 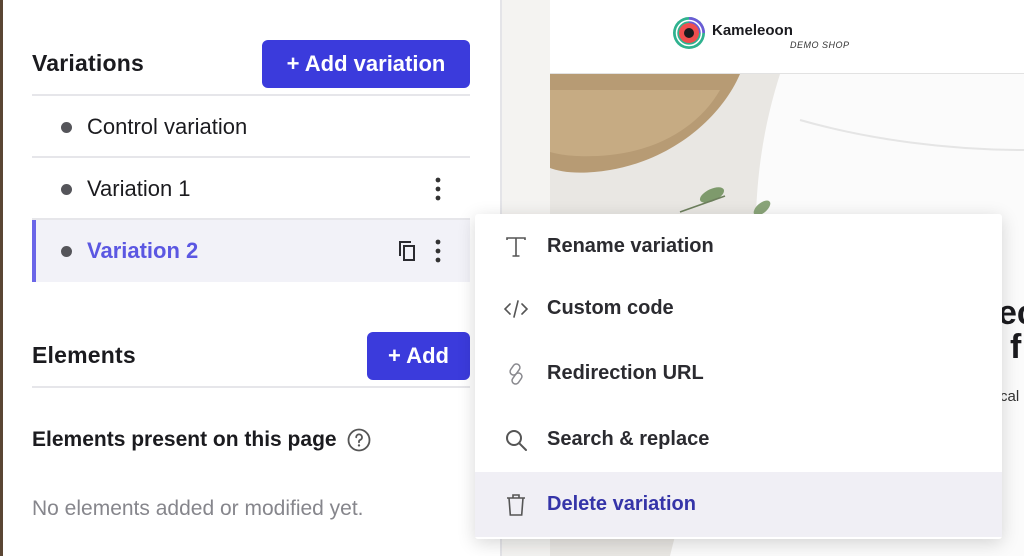 What do you see at coordinates (251, 127) in the screenshot?
I see `variation-row-control: Control variation` at bounding box center [251, 127].